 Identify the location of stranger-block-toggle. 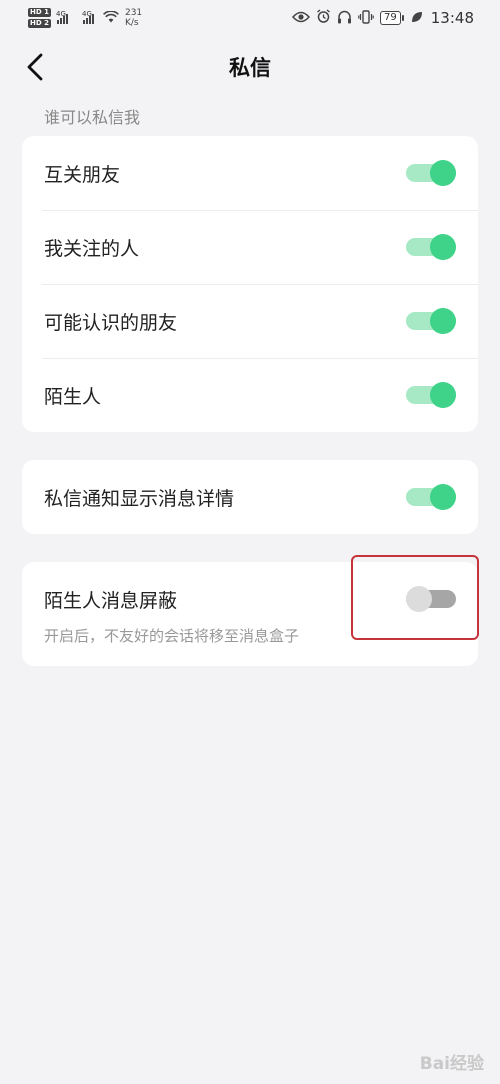
(431, 599).